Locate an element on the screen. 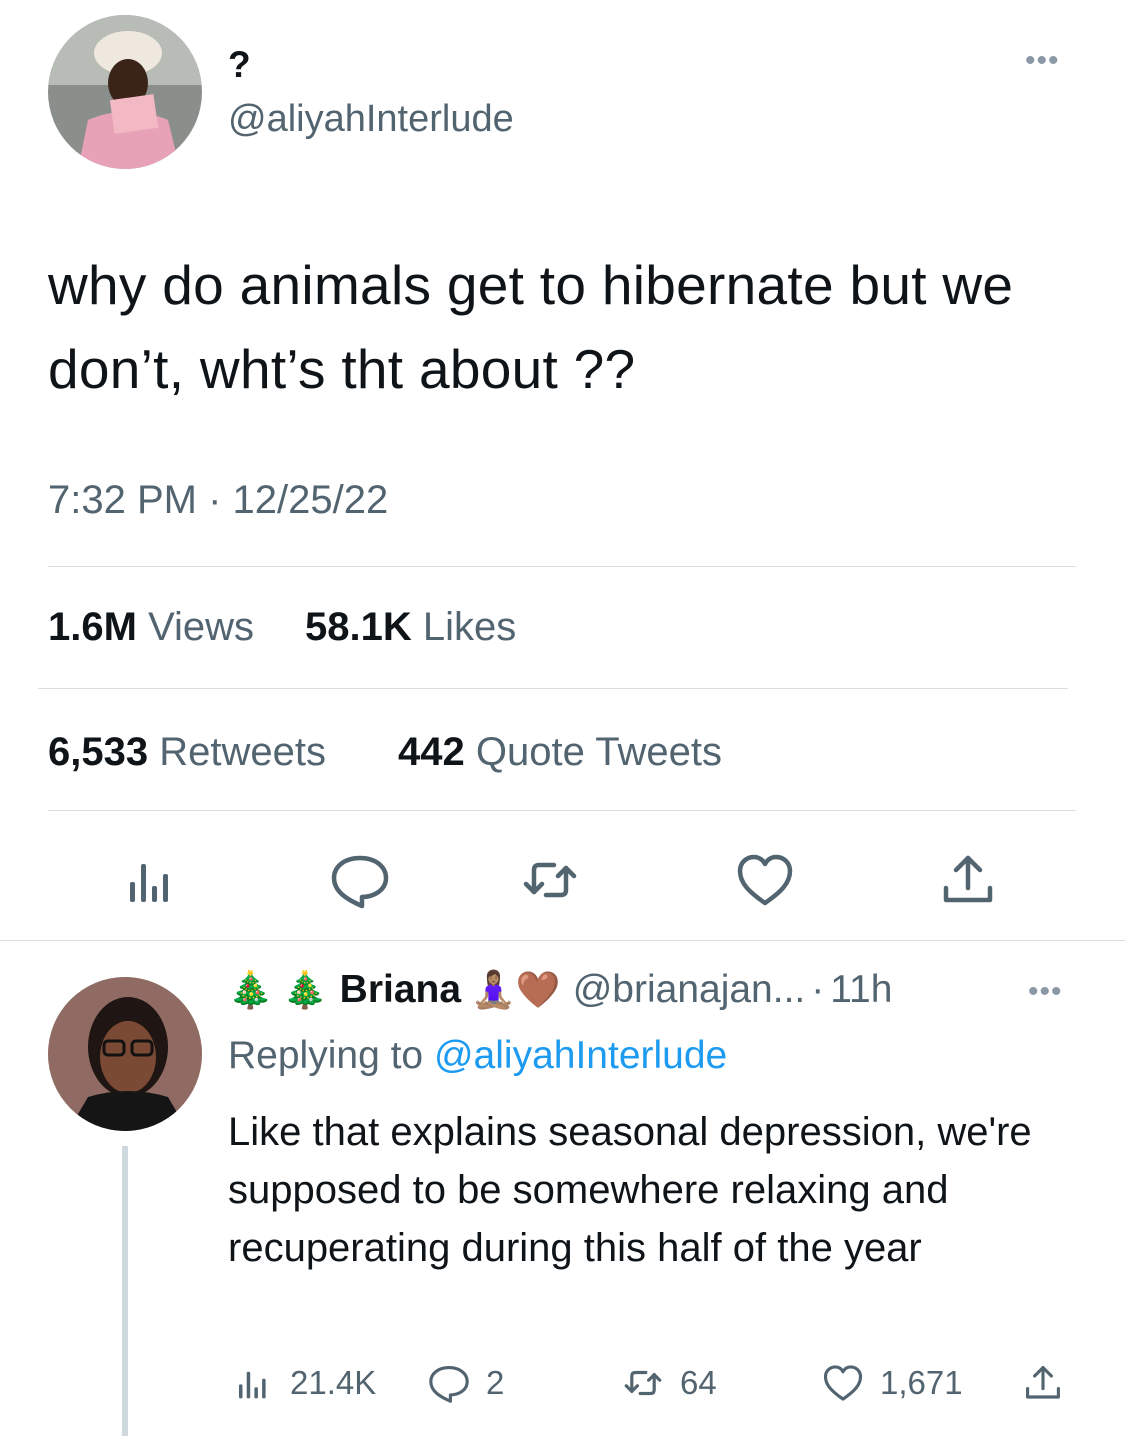 The height and width of the screenshot is (1436, 1125). replying-to-mention: @aliyahInterlude is located at coordinates (580, 1055).